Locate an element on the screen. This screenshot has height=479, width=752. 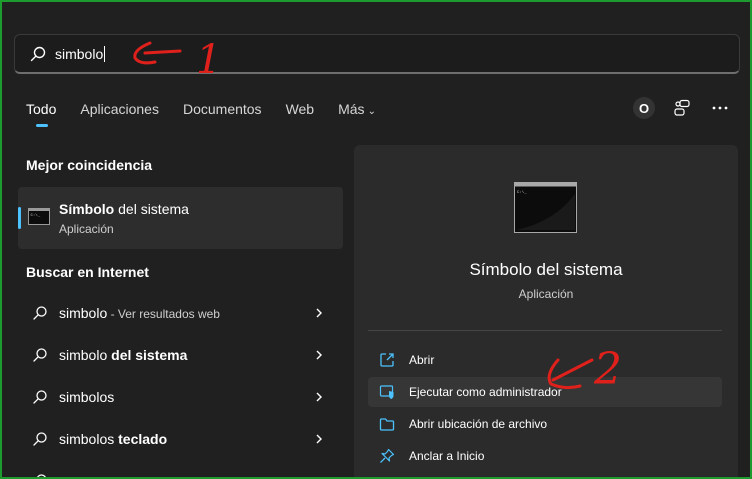
best-match-subtitle: Aplicación is located at coordinates (86, 229).